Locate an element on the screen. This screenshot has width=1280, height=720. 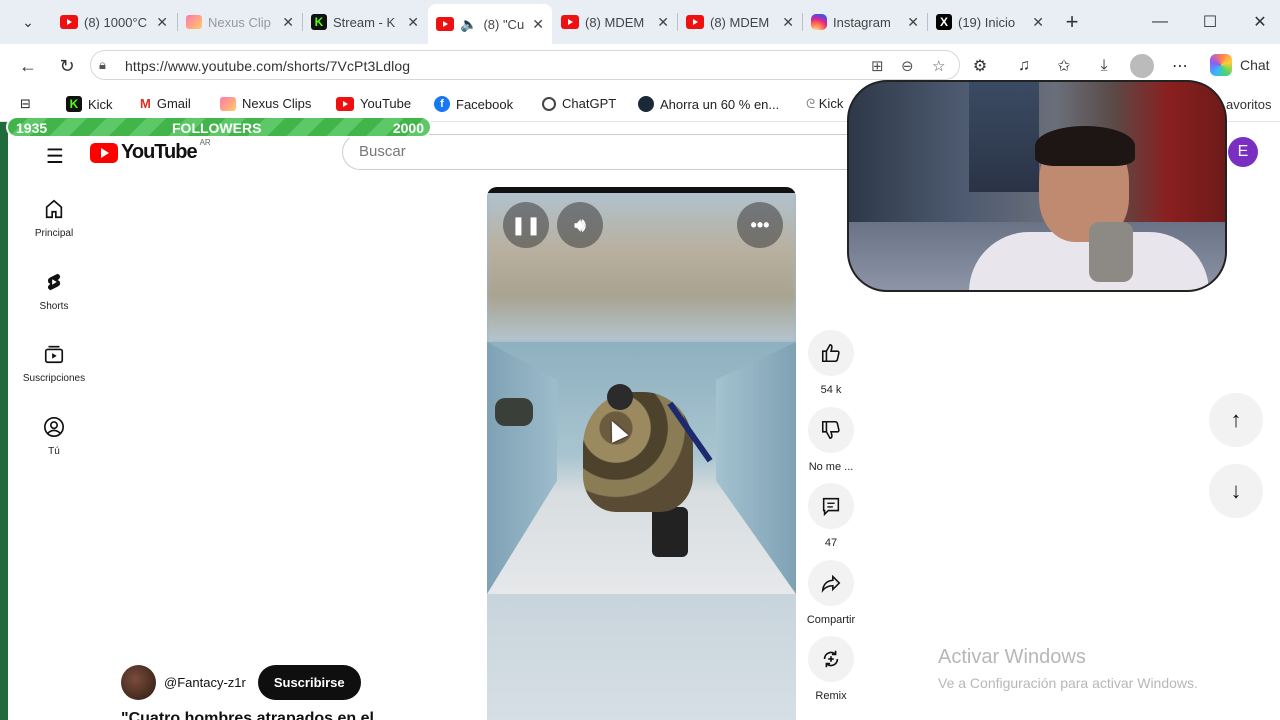
home-icon is located at coordinates (54, 211).